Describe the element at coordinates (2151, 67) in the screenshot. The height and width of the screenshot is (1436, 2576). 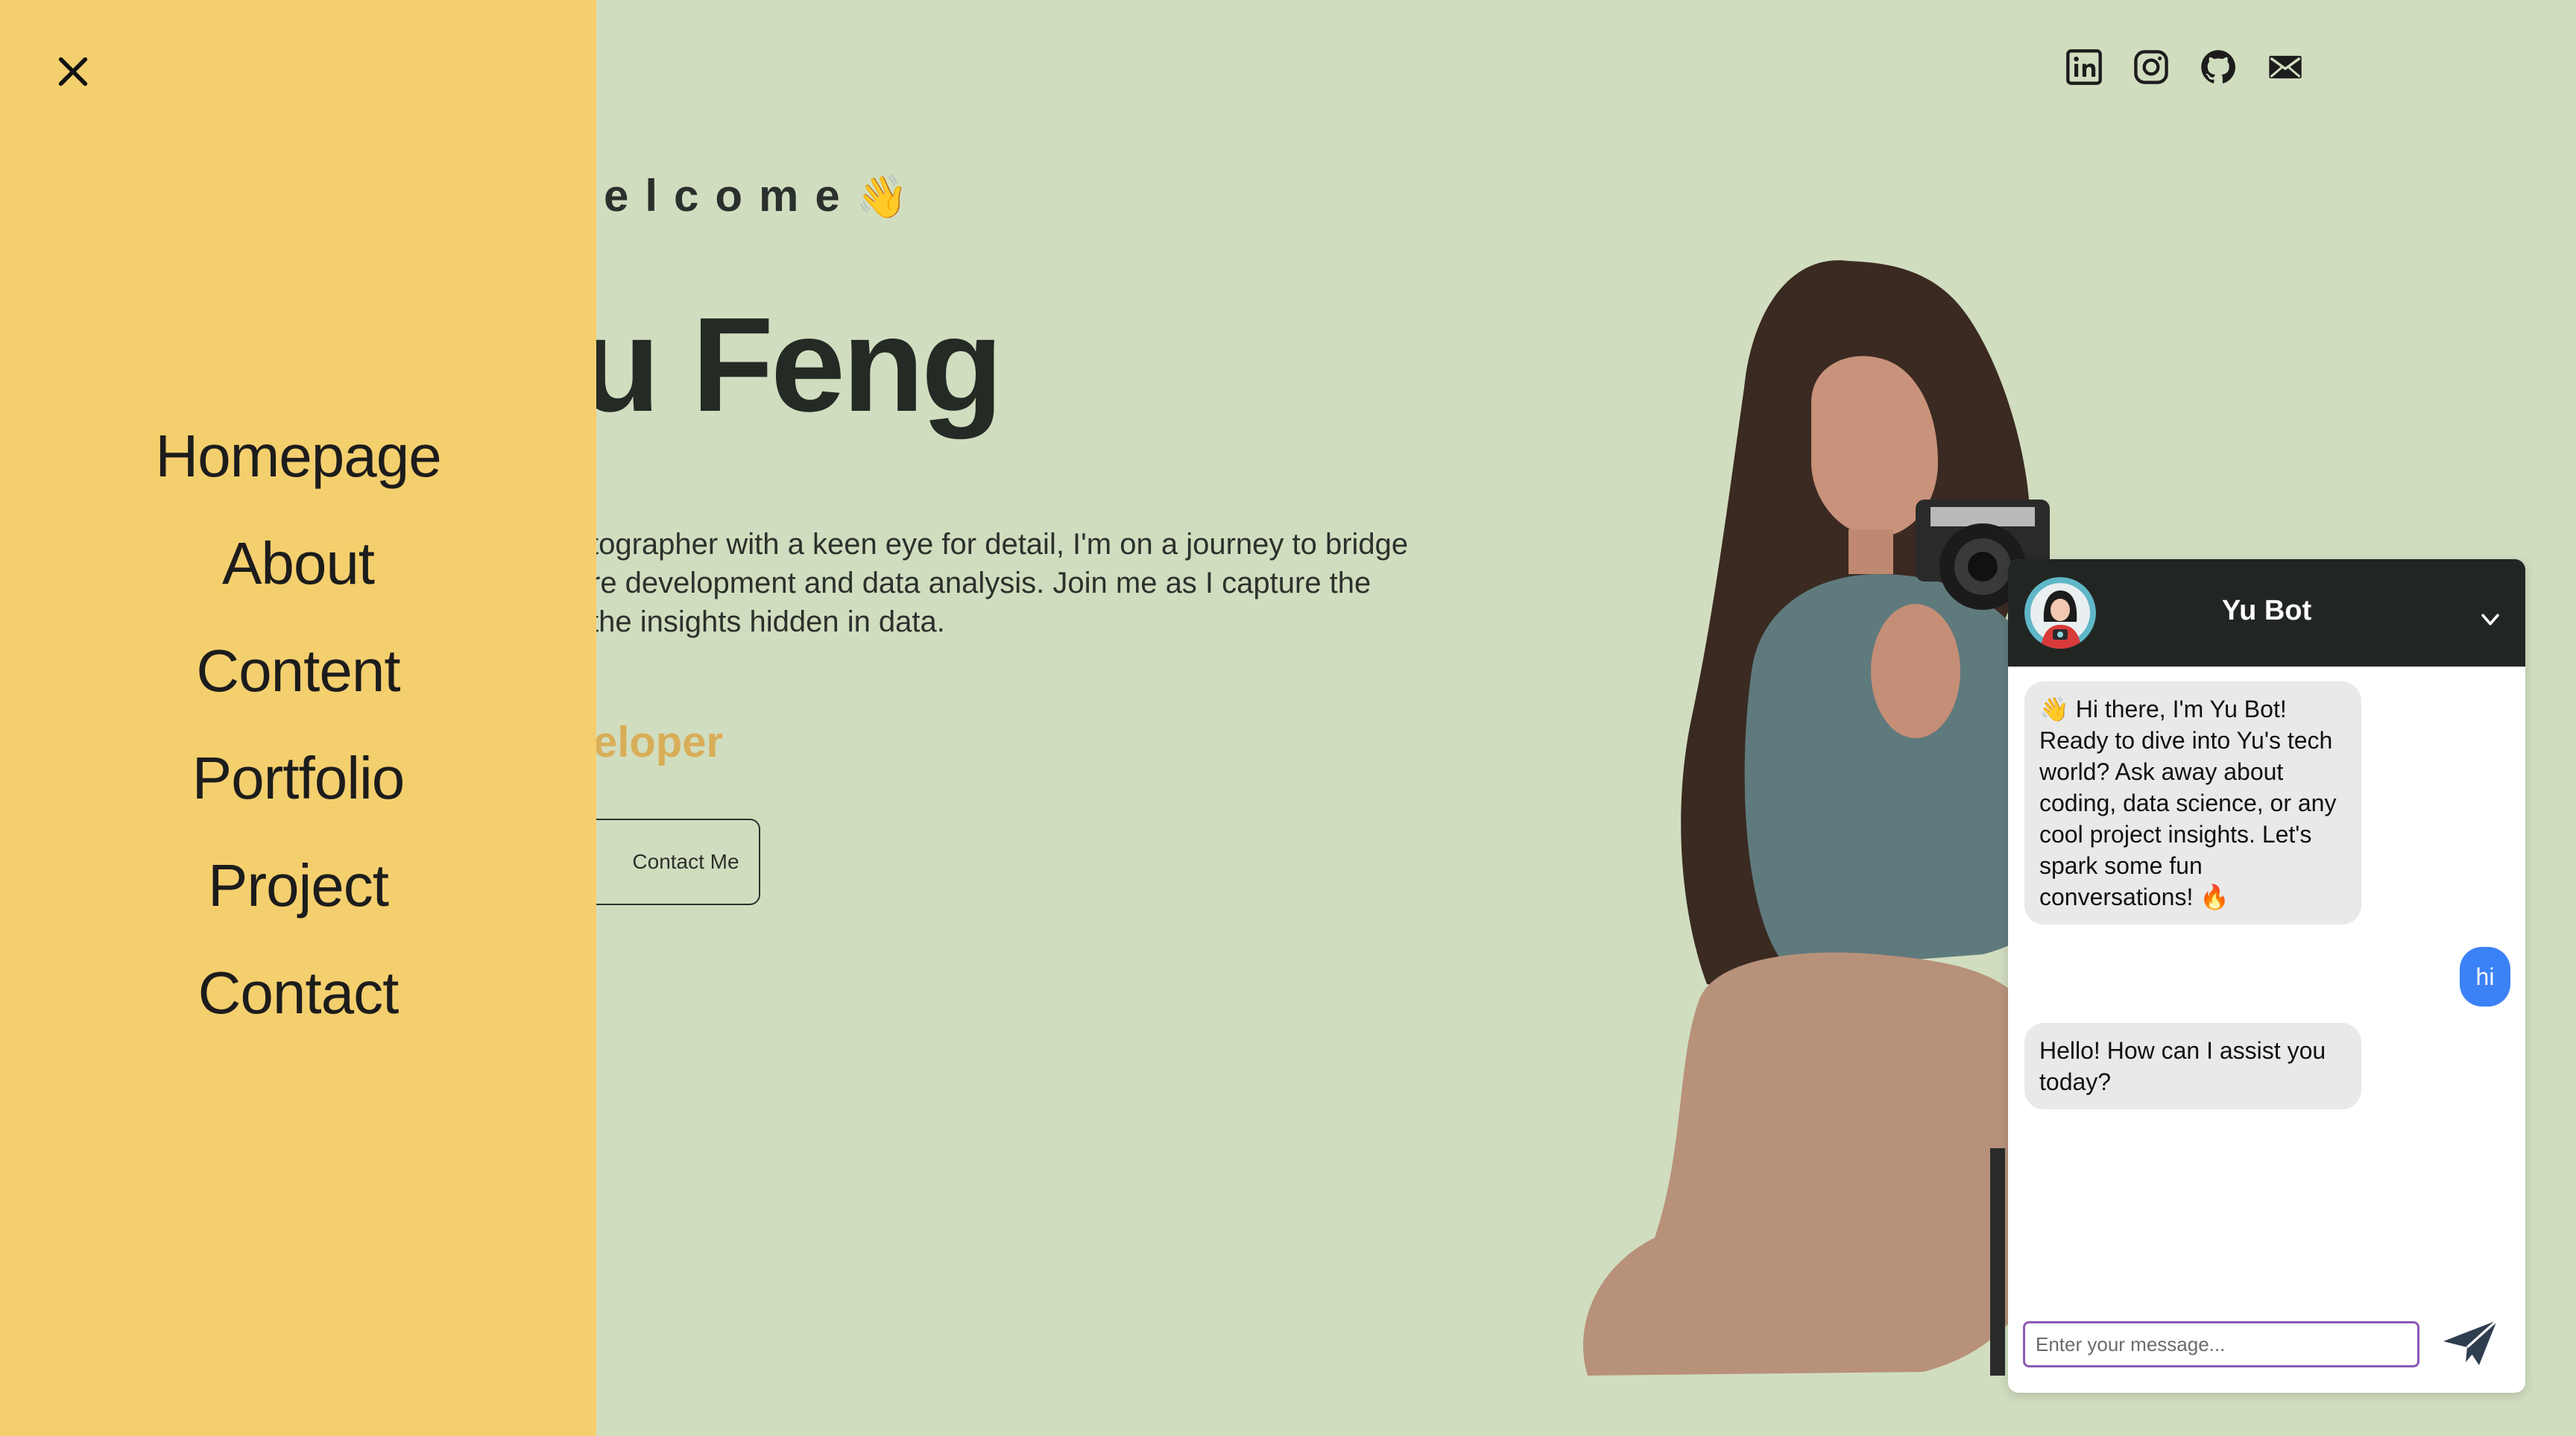
I see `instagram-icon` at that location.